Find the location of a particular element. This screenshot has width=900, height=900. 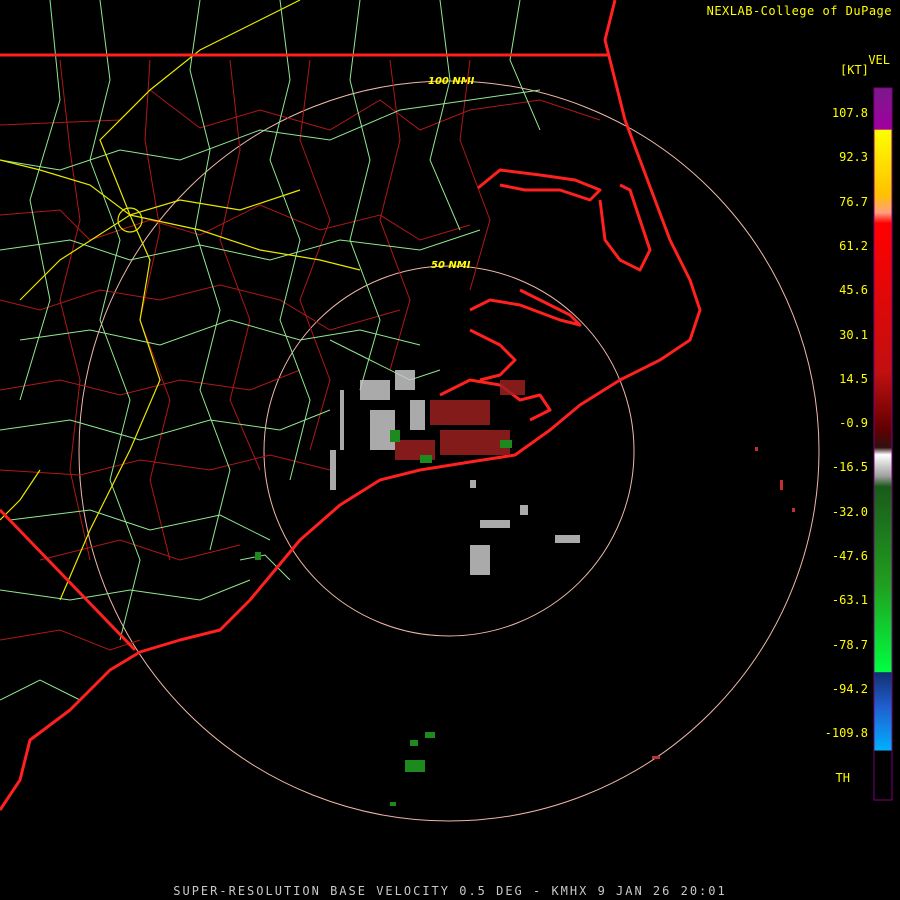

legend-unit-label: [KT] is located at coordinates (854, 70).